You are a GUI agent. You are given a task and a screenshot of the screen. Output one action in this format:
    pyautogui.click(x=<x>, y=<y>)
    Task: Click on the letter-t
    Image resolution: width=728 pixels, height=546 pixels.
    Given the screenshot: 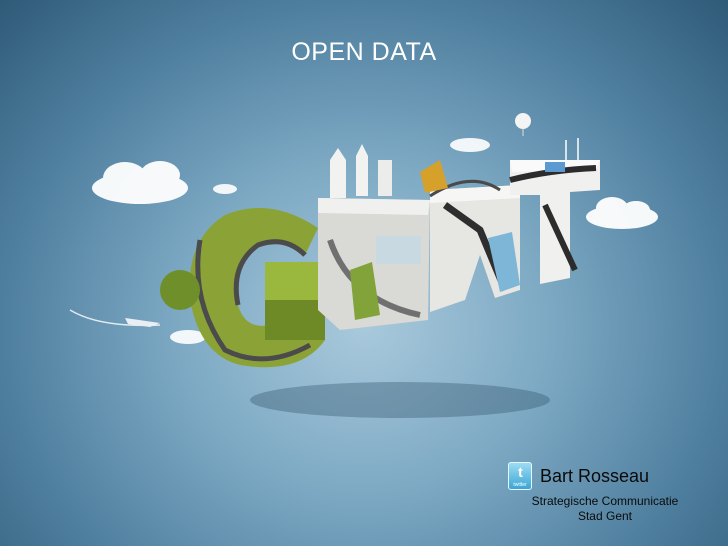 What is the action you would take?
    pyautogui.click(x=554, y=211)
    